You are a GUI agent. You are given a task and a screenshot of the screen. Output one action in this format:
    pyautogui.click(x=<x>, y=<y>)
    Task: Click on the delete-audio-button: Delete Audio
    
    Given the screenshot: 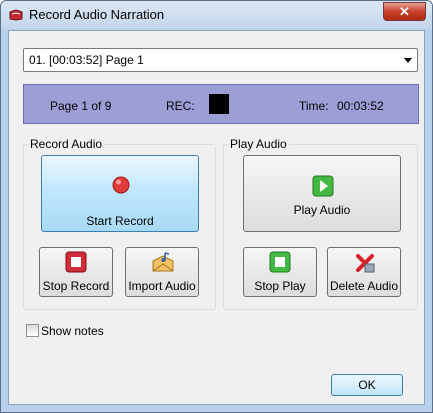 What is the action you would take?
    pyautogui.click(x=364, y=272)
    